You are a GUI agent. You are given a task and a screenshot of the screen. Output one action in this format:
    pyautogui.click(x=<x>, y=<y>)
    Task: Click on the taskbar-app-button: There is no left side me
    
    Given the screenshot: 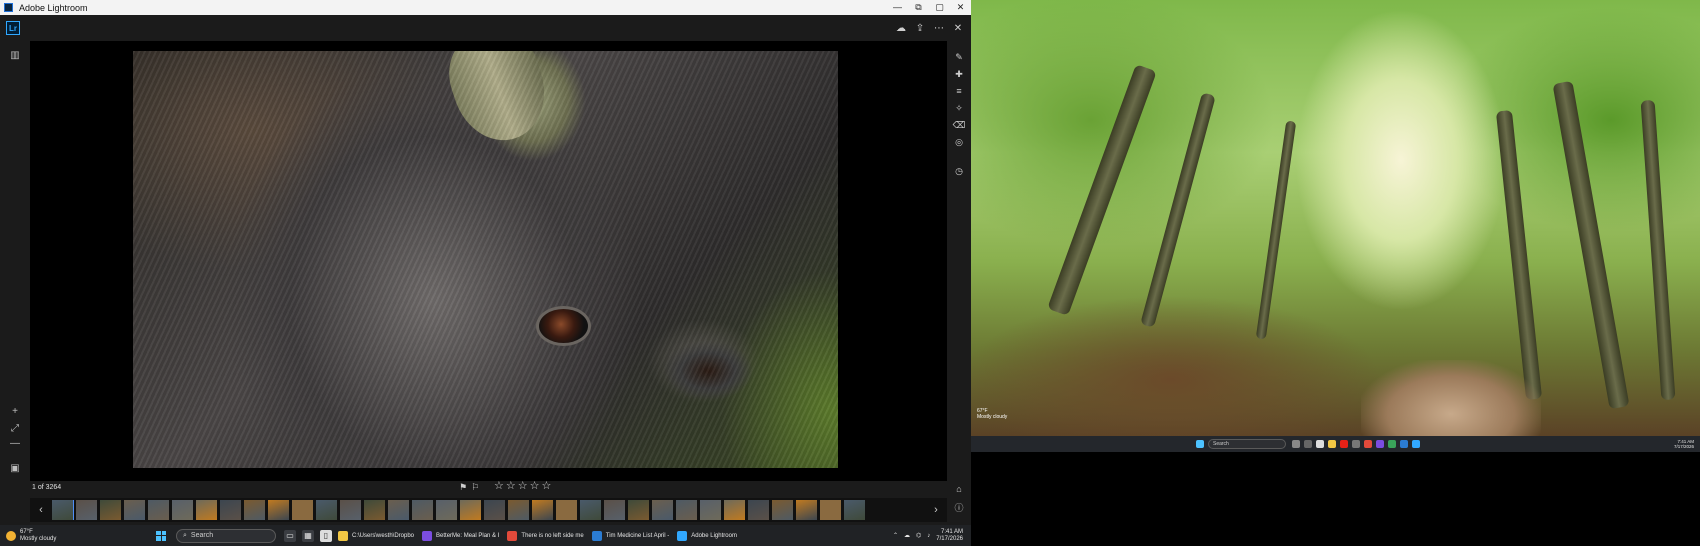 What is the action you would take?
    pyautogui.click(x=545, y=535)
    